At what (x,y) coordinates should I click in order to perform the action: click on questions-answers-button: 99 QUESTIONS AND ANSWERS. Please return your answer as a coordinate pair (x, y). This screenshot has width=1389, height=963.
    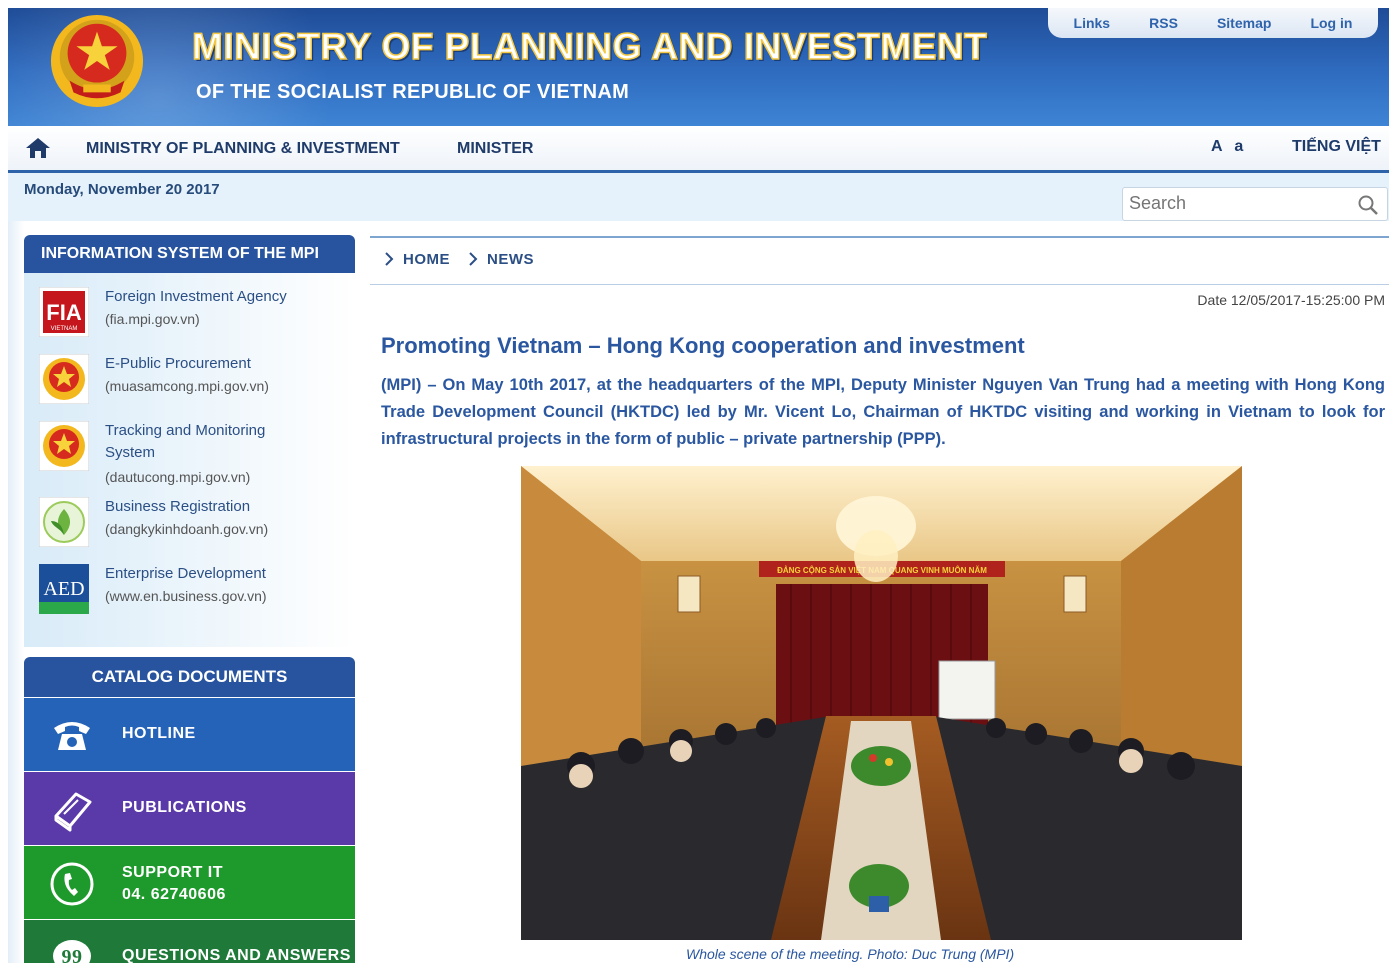
    Looking at the image, I should click on (189, 941).